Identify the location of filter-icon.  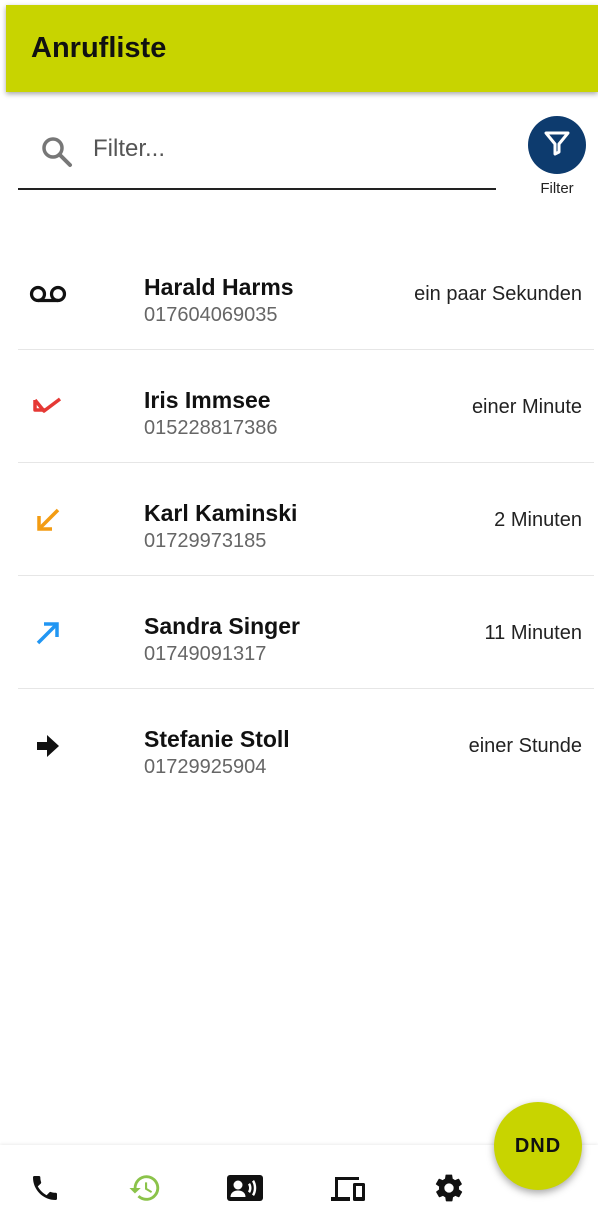
(557, 145).